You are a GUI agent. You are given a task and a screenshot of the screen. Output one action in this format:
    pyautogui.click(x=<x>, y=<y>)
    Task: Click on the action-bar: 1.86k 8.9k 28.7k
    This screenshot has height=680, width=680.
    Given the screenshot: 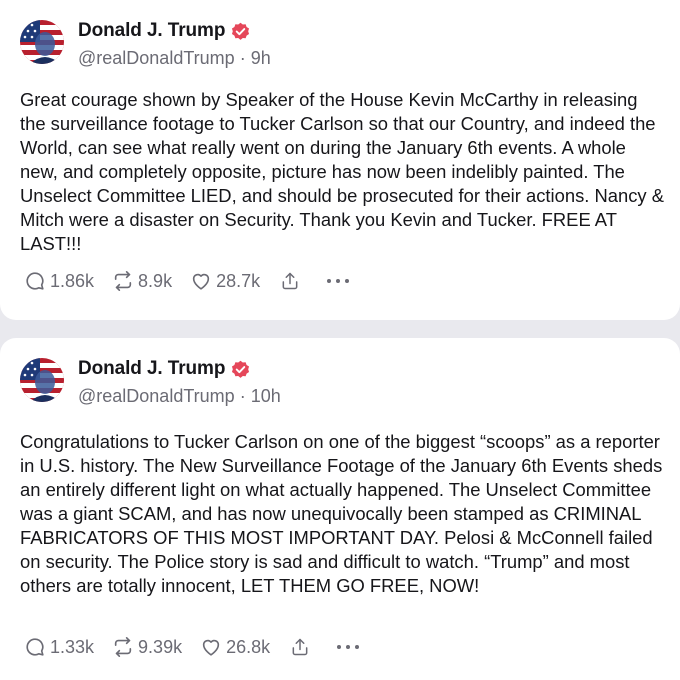 What is the action you would take?
    pyautogui.click(x=198, y=281)
    